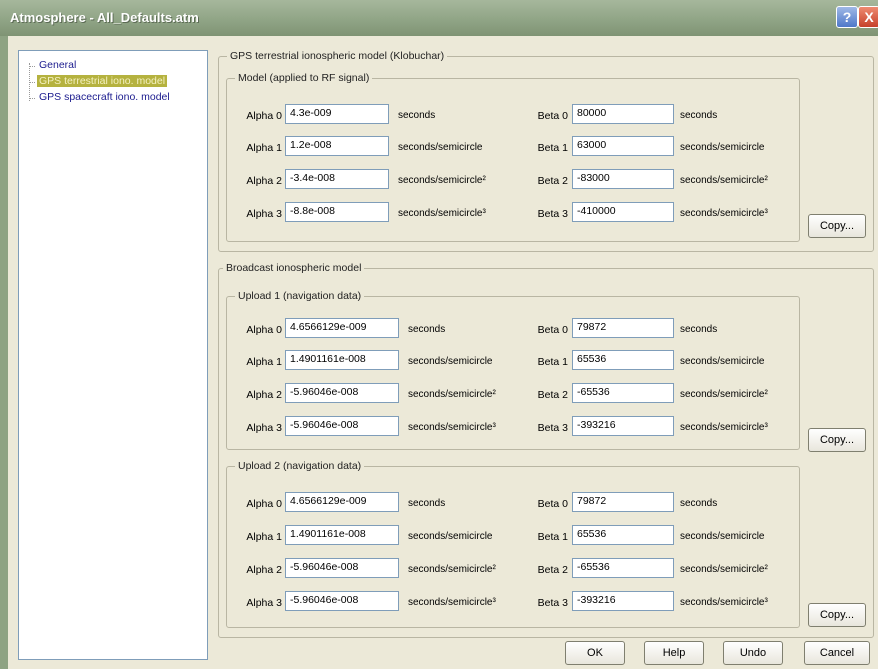  I want to click on tree-item-label: GPS spacecraft iono. model, so click(104, 97).